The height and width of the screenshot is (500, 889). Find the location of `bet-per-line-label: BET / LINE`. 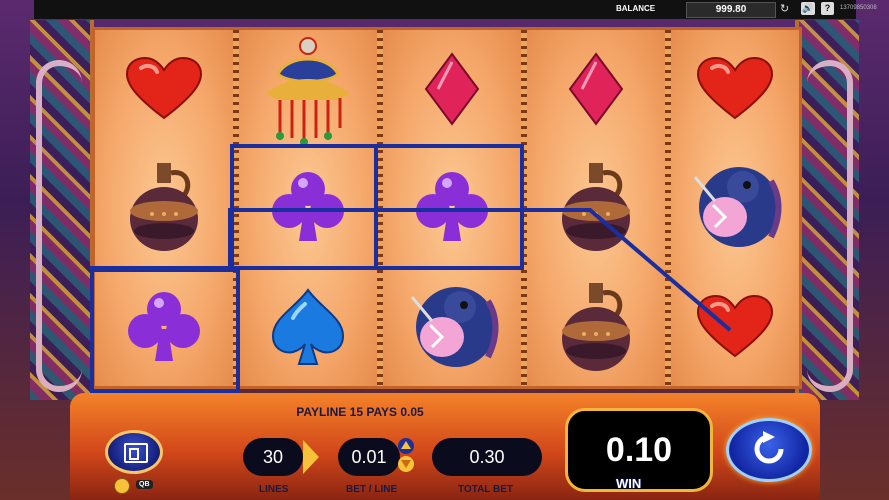

bet-per-line-label: BET / LINE is located at coordinates (372, 489).